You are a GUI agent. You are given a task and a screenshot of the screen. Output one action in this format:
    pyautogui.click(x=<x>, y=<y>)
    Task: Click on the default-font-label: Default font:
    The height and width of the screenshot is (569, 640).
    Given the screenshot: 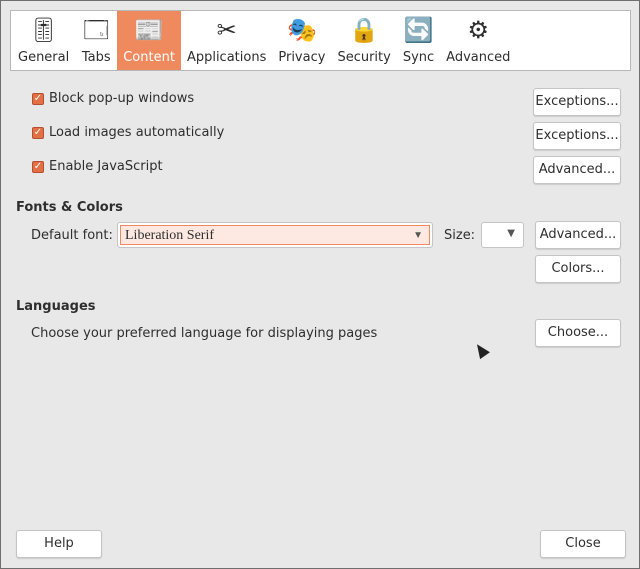 What is the action you would take?
    pyautogui.click(x=72, y=235)
    